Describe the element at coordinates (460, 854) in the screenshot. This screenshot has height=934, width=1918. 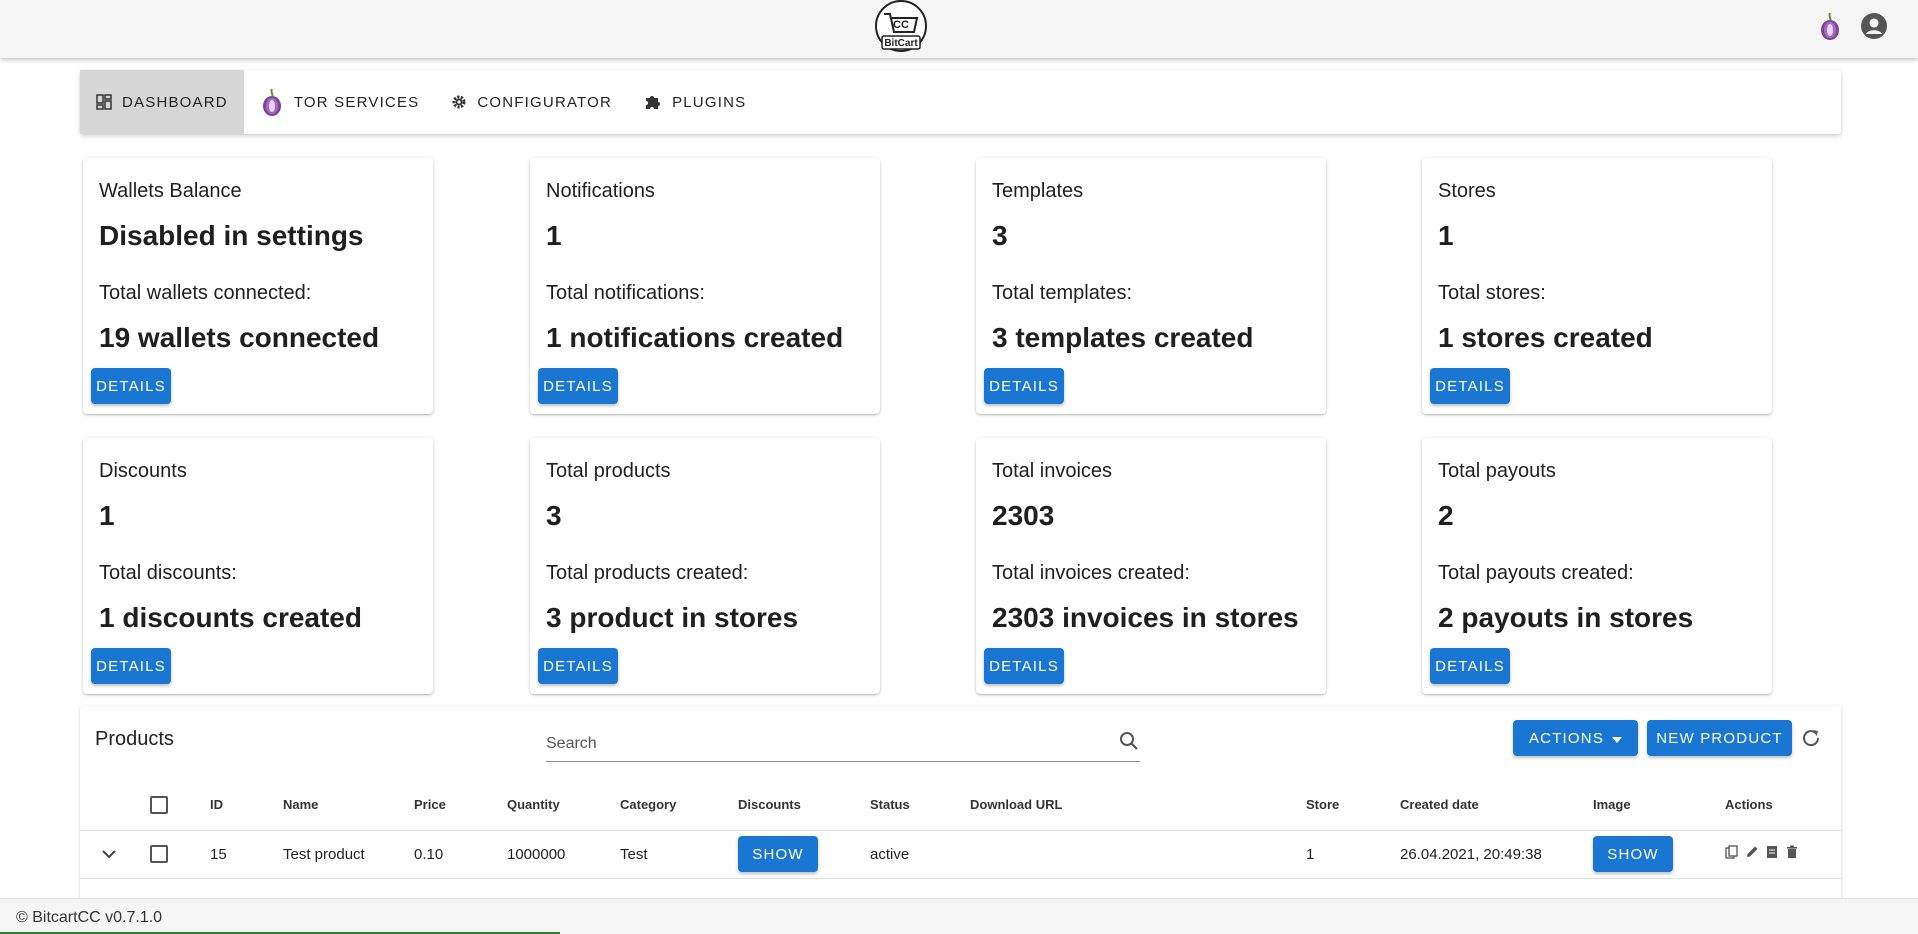
I see `cell-price: 0.10` at that location.